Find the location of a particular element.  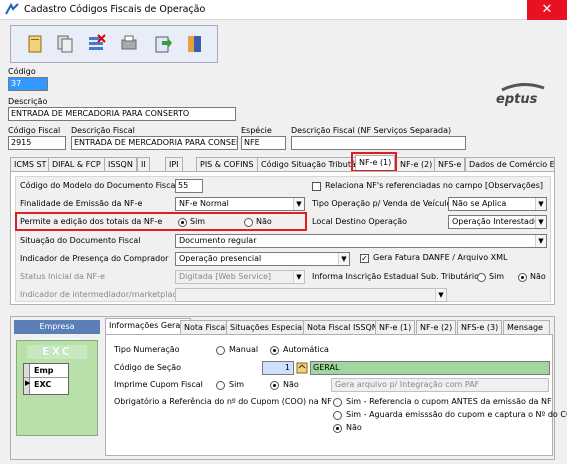

tab-nfe2: NF-e (2) is located at coordinates (416, 164).